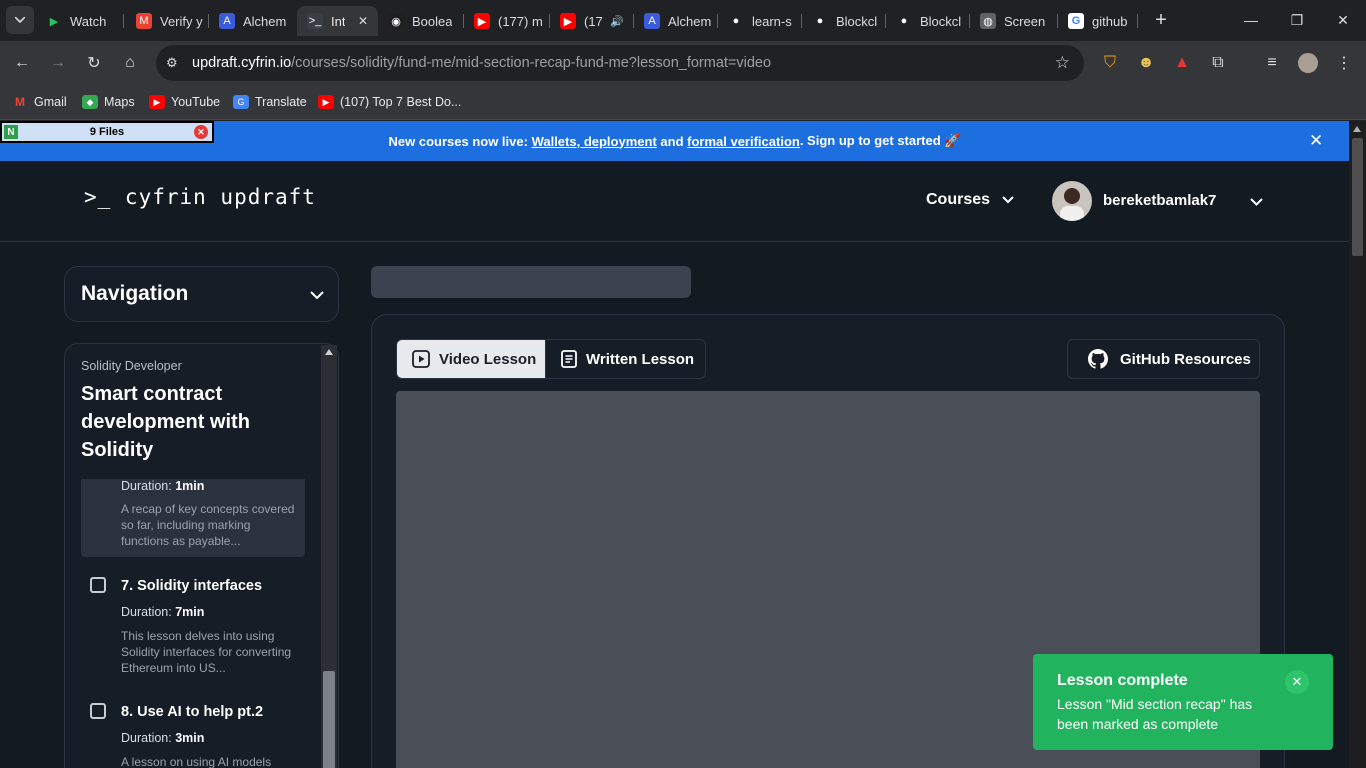 This screenshot has height=768, width=1366. Describe the element at coordinates (1297, 682) in the screenshot. I see `toast-close-button: ✕` at that location.